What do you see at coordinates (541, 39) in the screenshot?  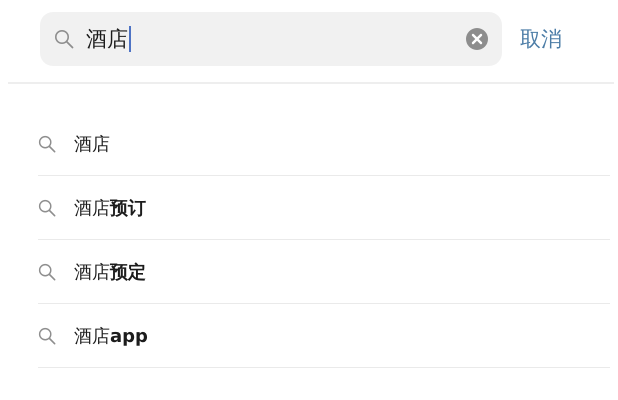 I see `cancel-button: 取消` at bounding box center [541, 39].